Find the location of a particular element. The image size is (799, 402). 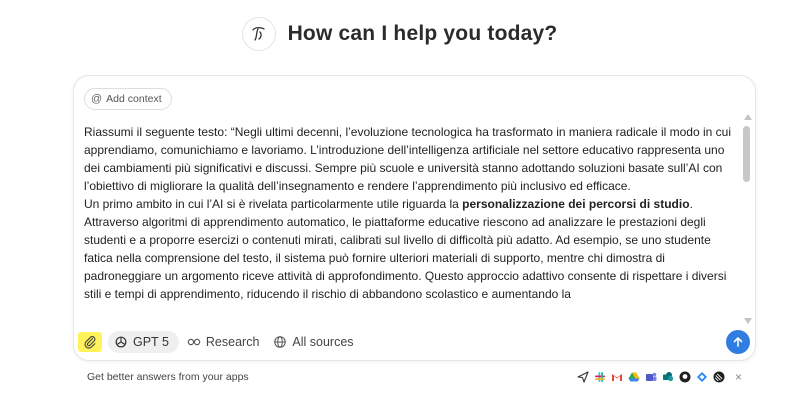

add-context-label: Add context is located at coordinates (134, 99).